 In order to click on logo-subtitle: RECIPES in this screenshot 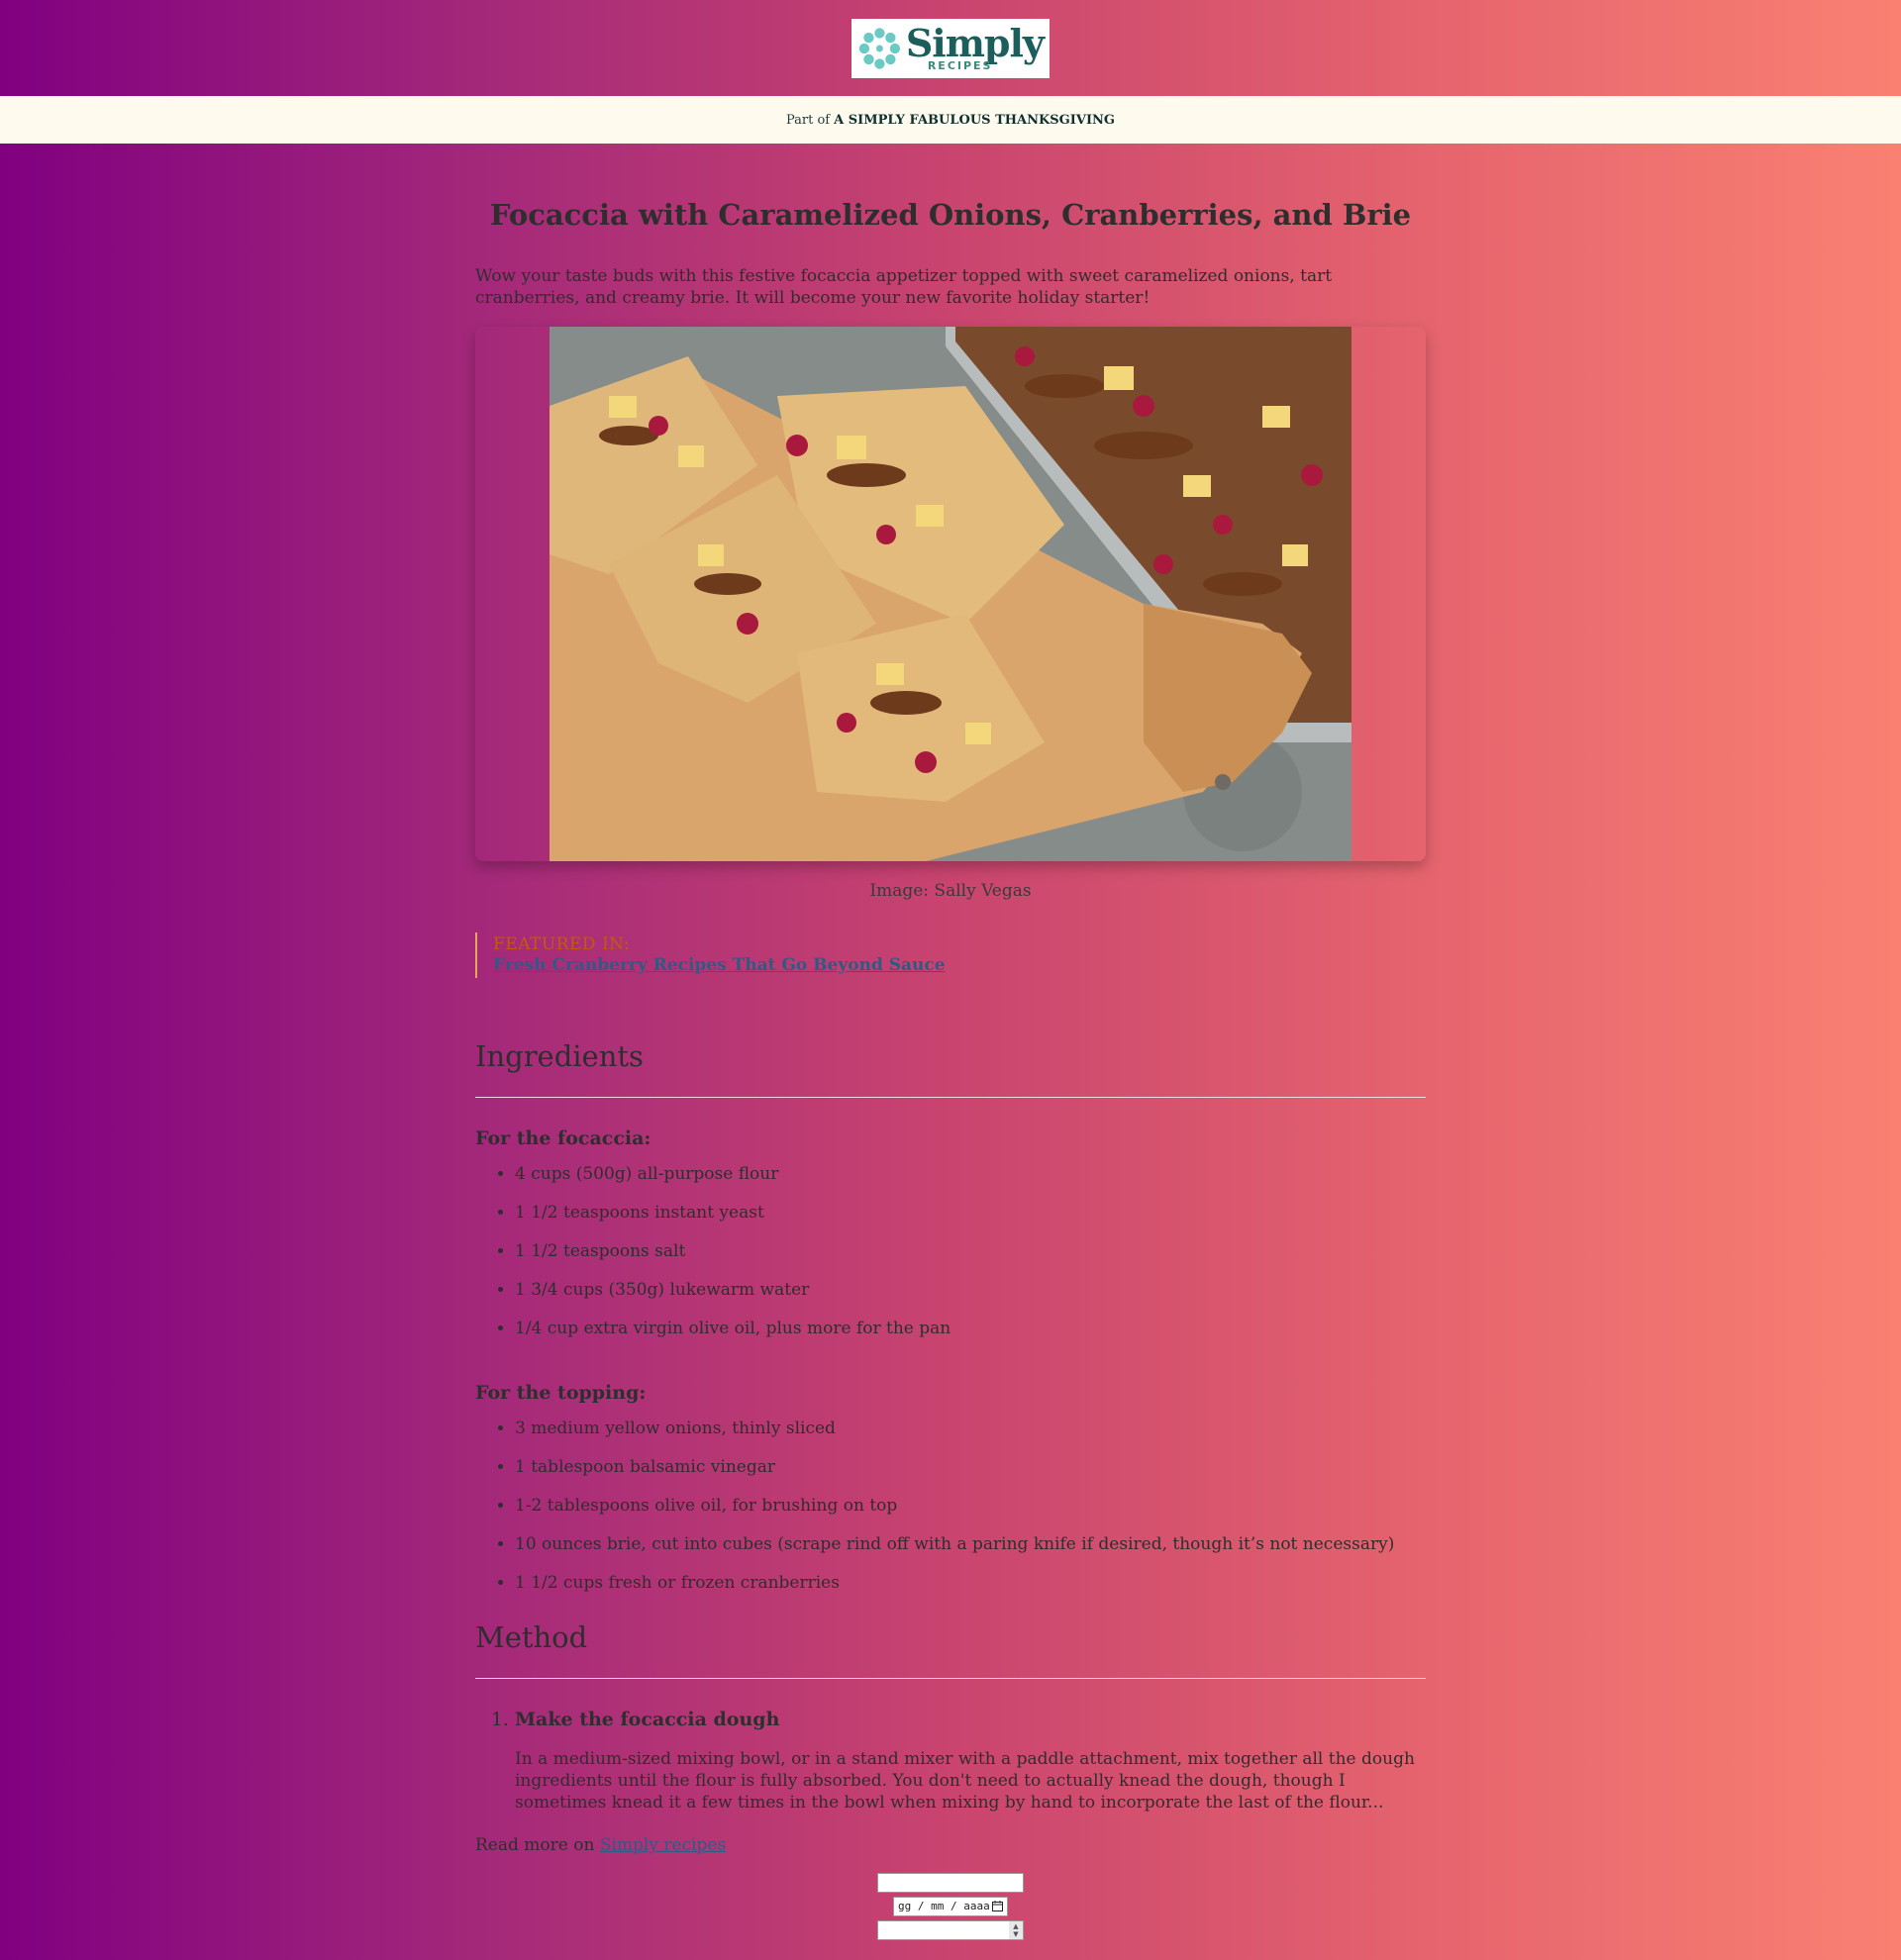, I will do `click(960, 65)`.